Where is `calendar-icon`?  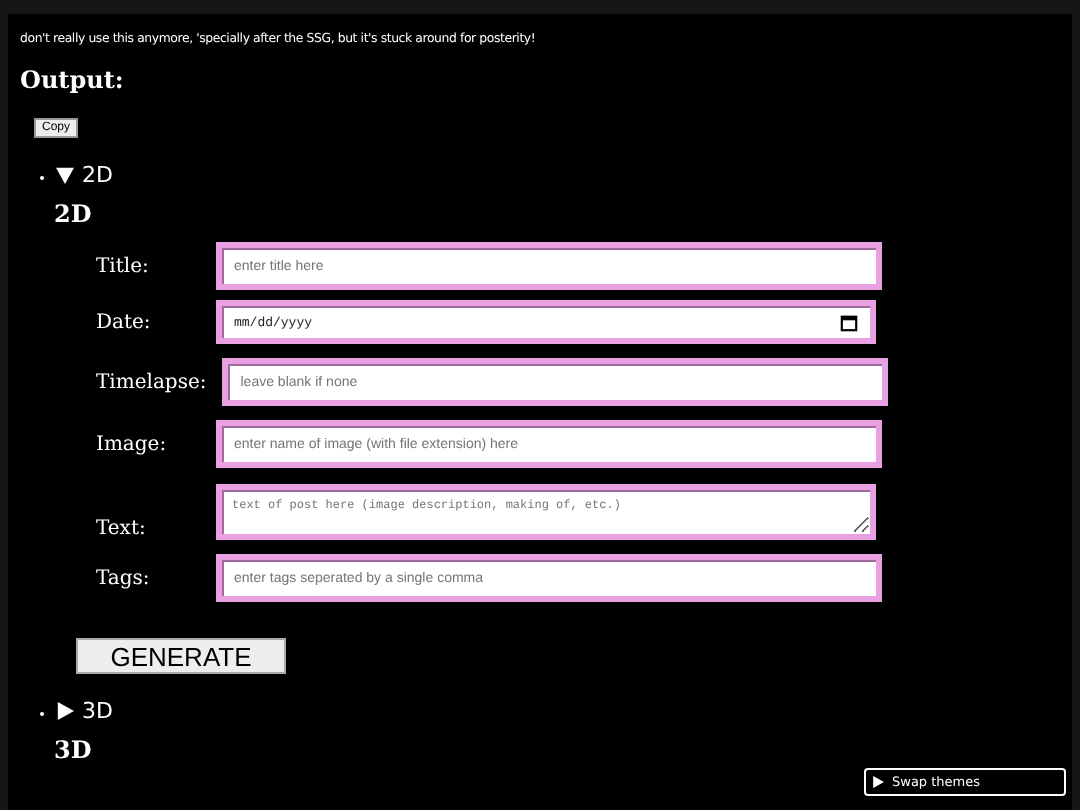
calendar-icon is located at coordinates (849, 322).